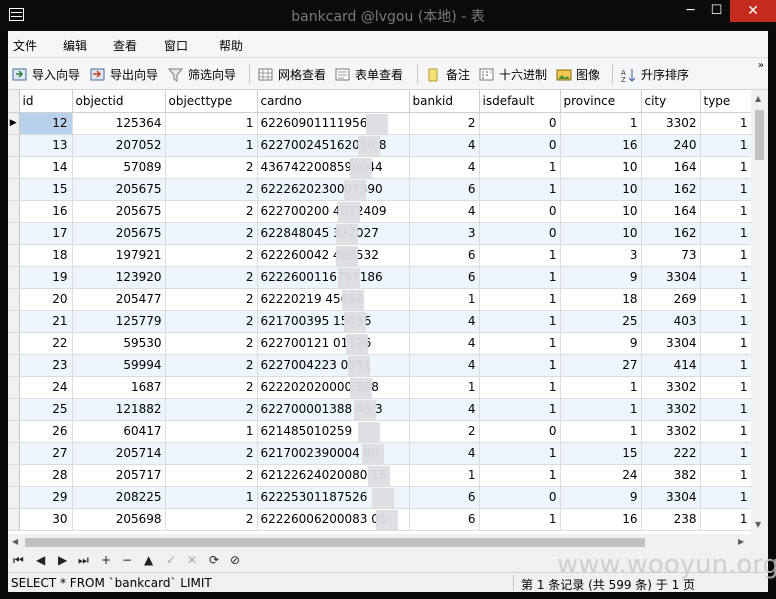 Image resolution: width=776 pixels, height=599 pixels. I want to click on table-row: 30 205698 2 62226006200083 05 6 1 16 238 1, so click(380, 519).